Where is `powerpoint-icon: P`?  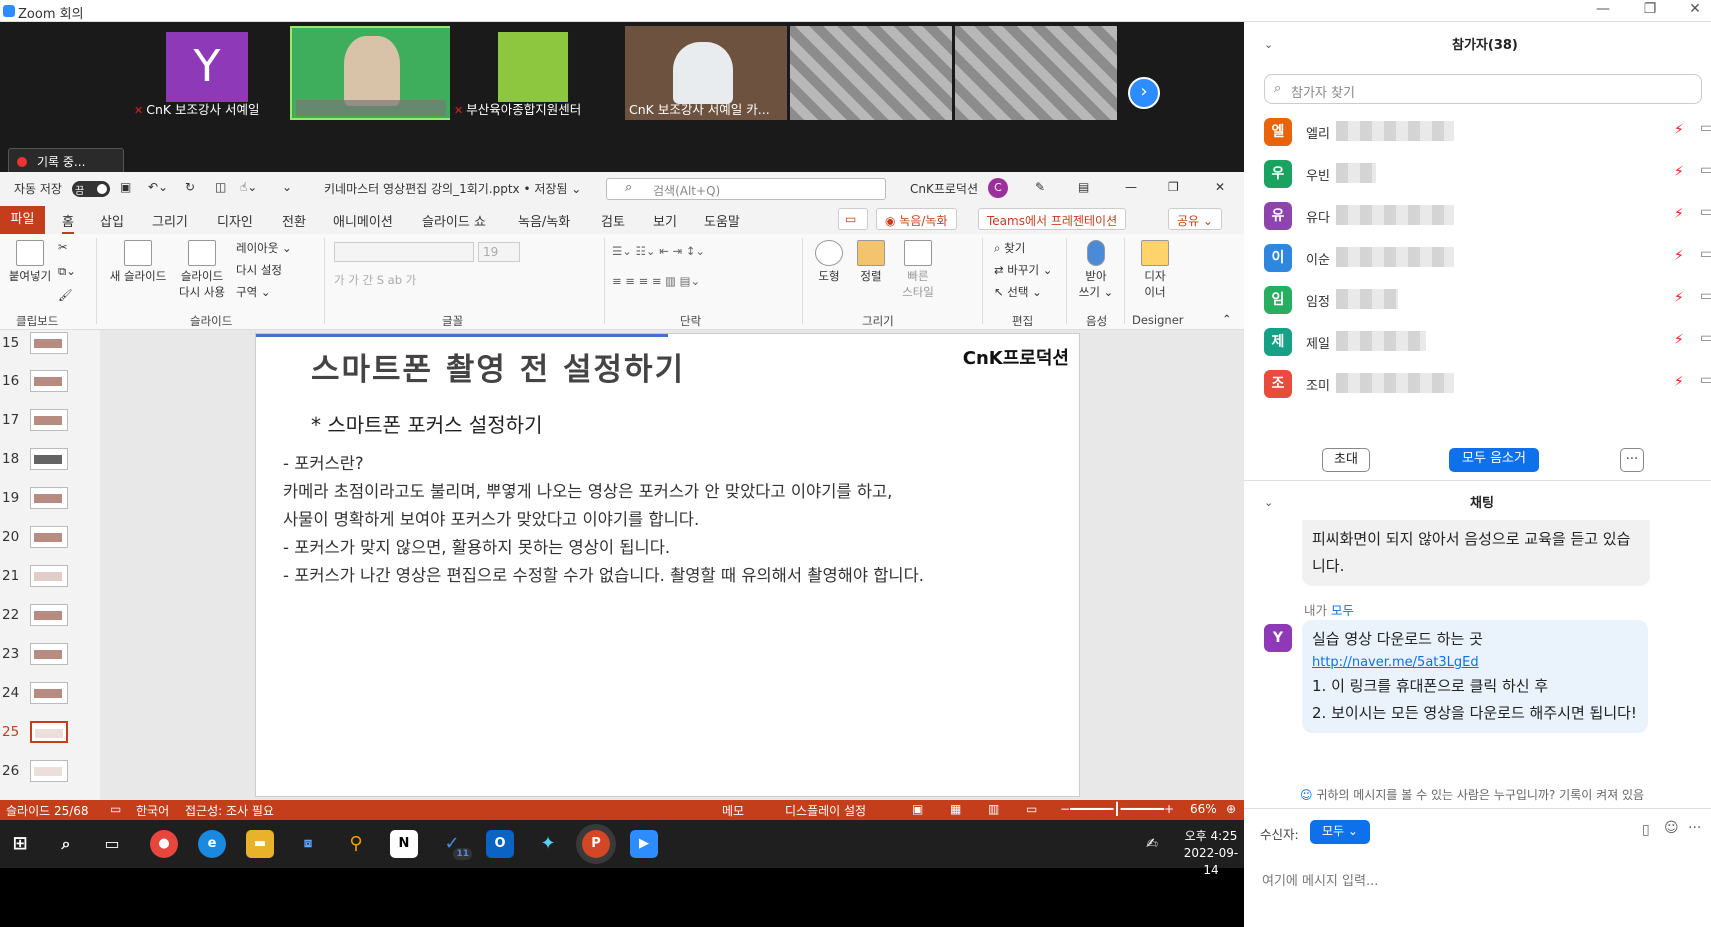 powerpoint-icon: P is located at coordinates (596, 844).